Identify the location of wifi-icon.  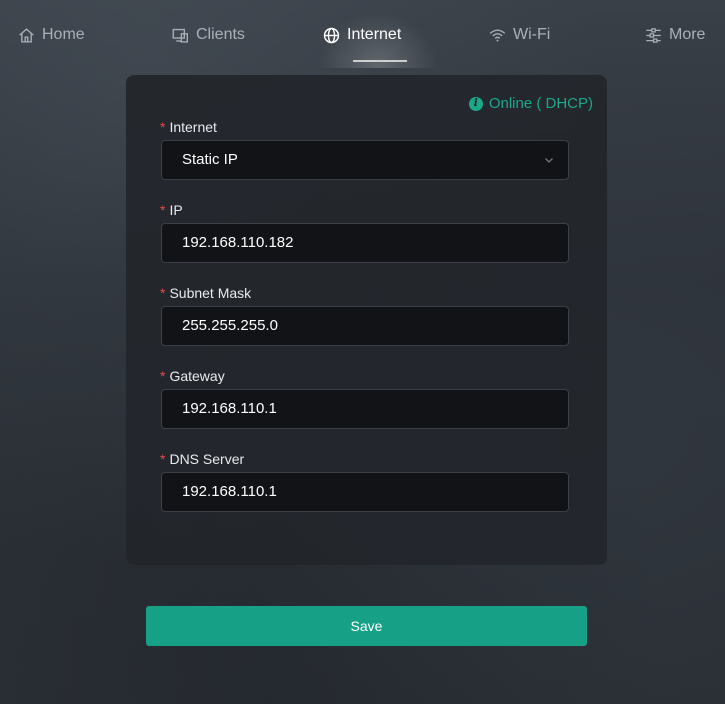
(497, 35).